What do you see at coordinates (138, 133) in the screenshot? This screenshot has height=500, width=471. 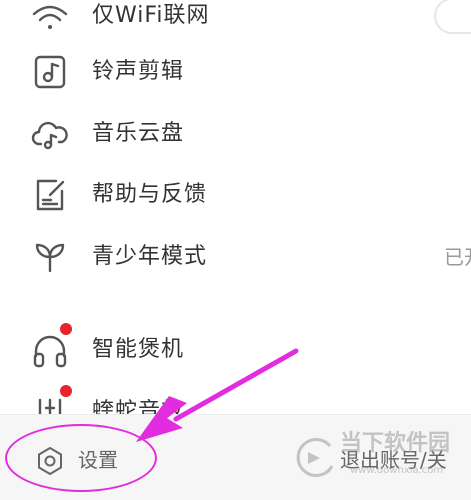 I see `menu-item-label: 音乐云盘` at bounding box center [138, 133].